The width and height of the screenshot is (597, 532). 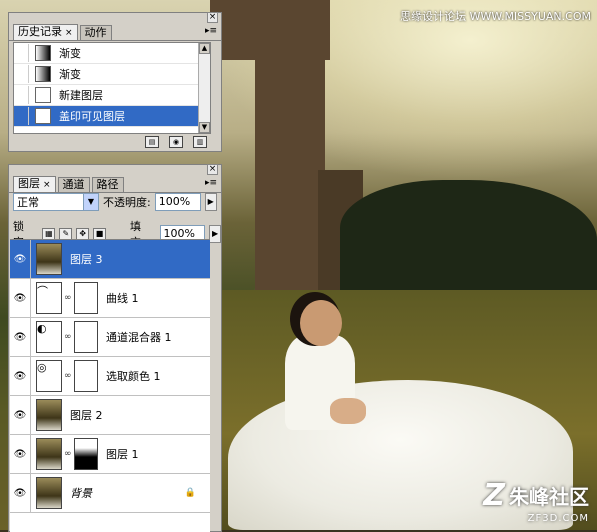 I want to click on tab-paths-label: 路径, so click(x=107, y=184).